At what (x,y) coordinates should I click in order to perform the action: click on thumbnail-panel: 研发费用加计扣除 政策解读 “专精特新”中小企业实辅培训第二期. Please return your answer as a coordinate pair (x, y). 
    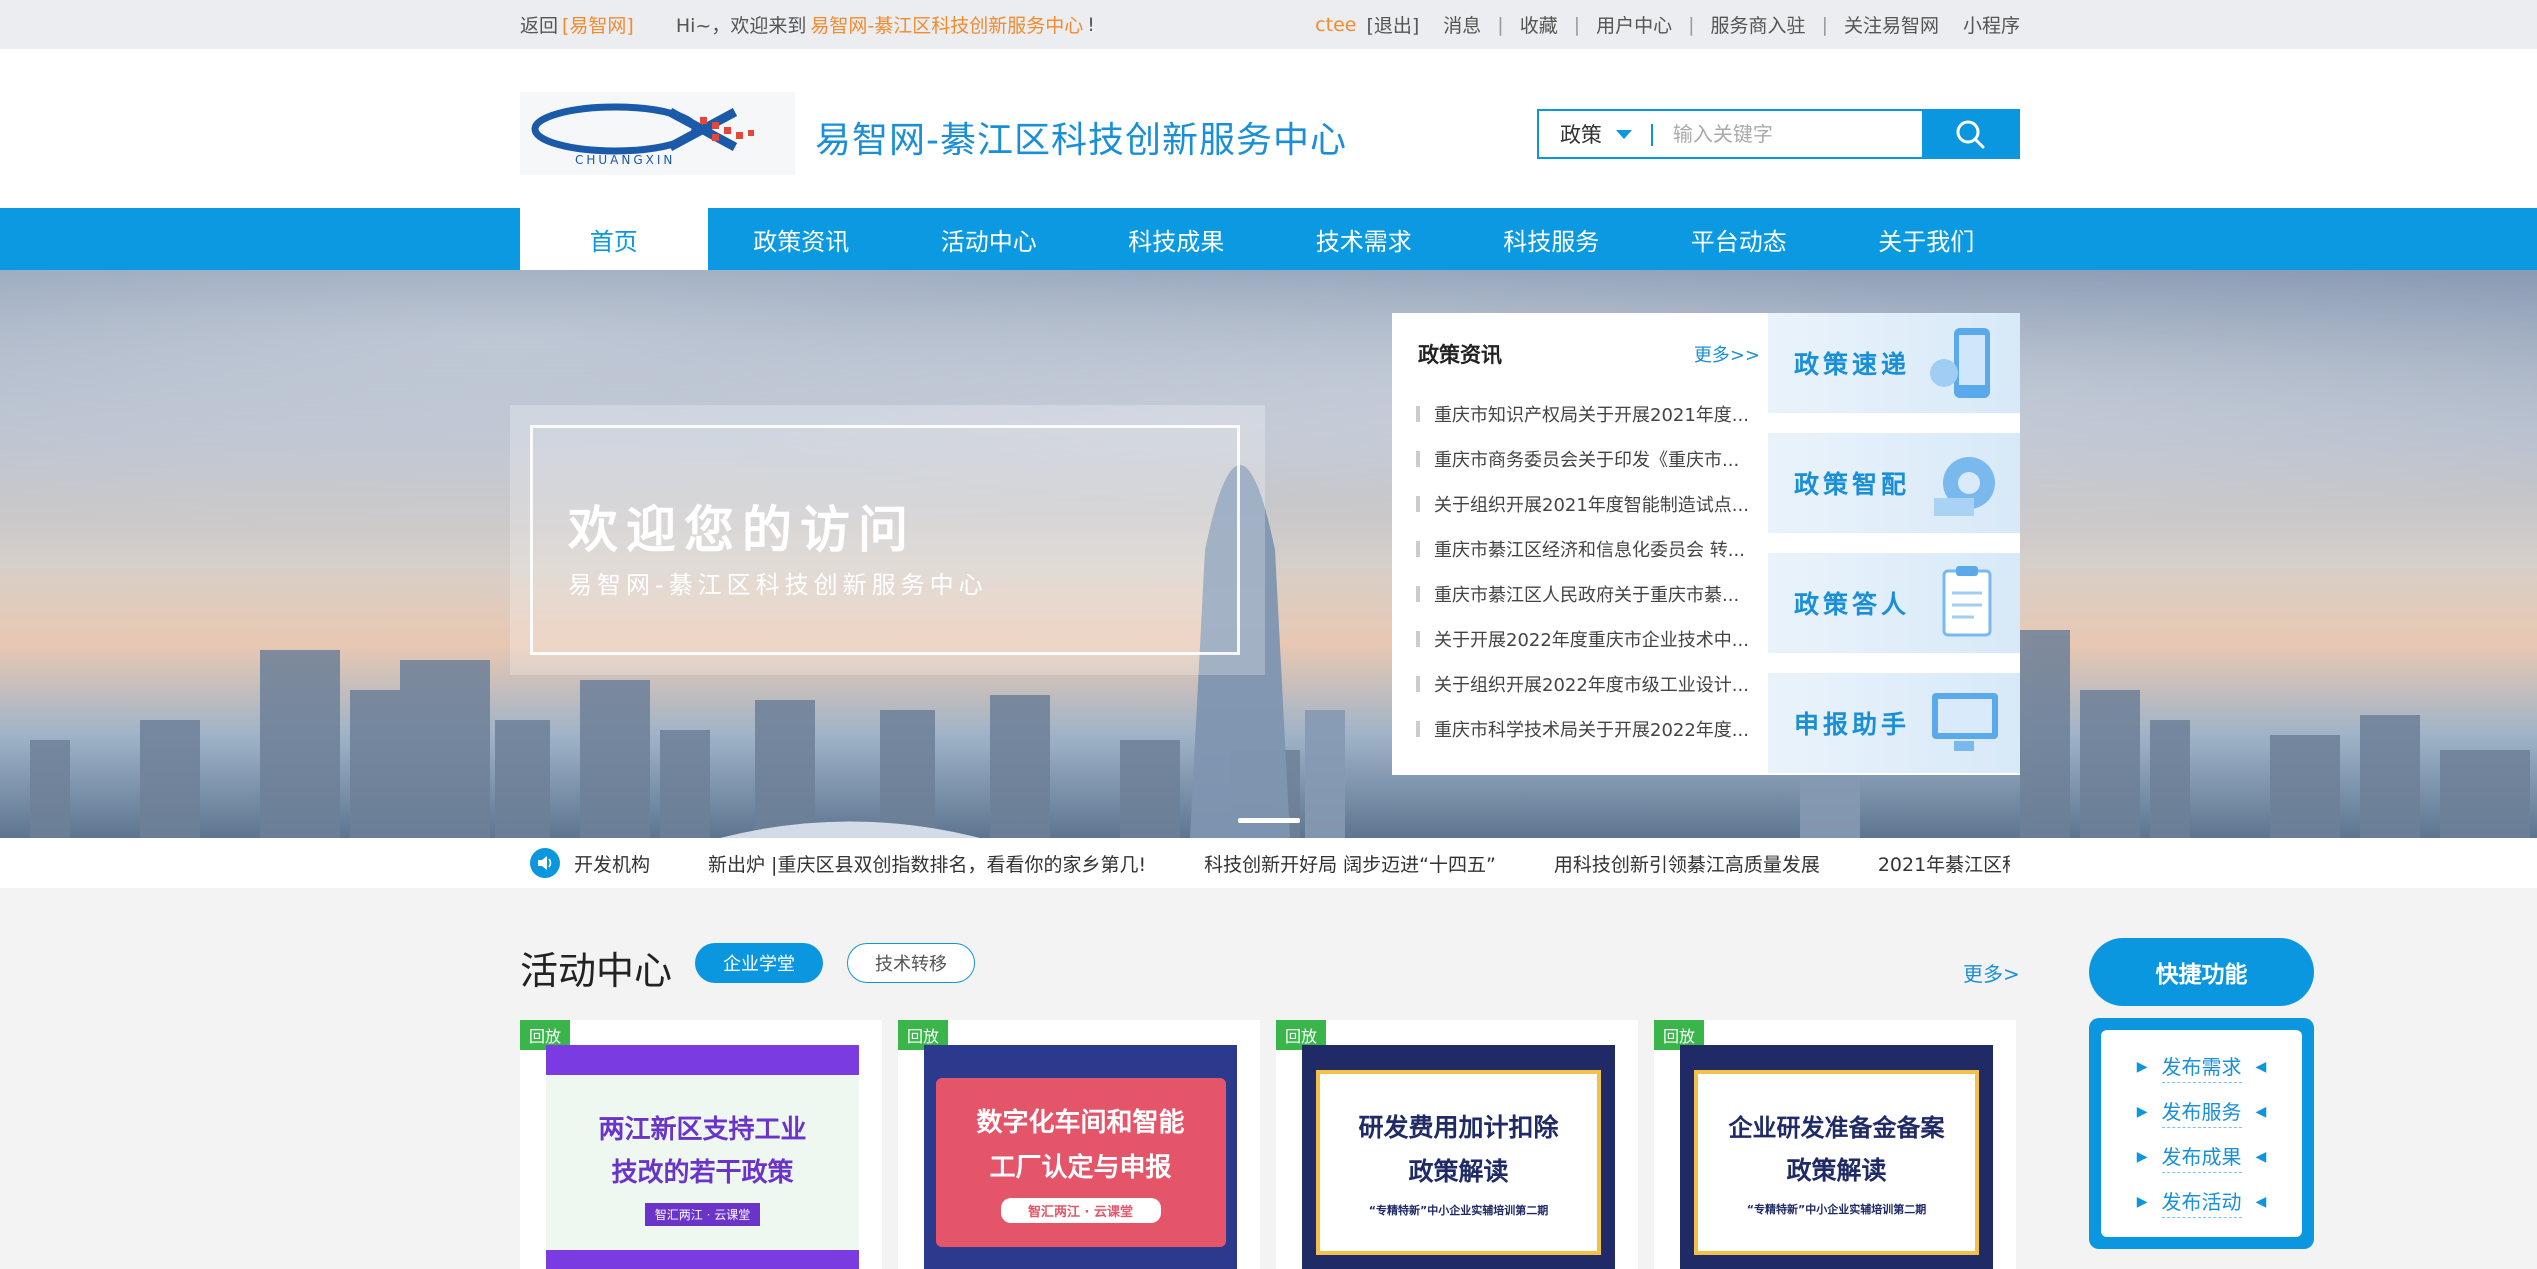
    Looking at the image, I should click on (1458, 1162).